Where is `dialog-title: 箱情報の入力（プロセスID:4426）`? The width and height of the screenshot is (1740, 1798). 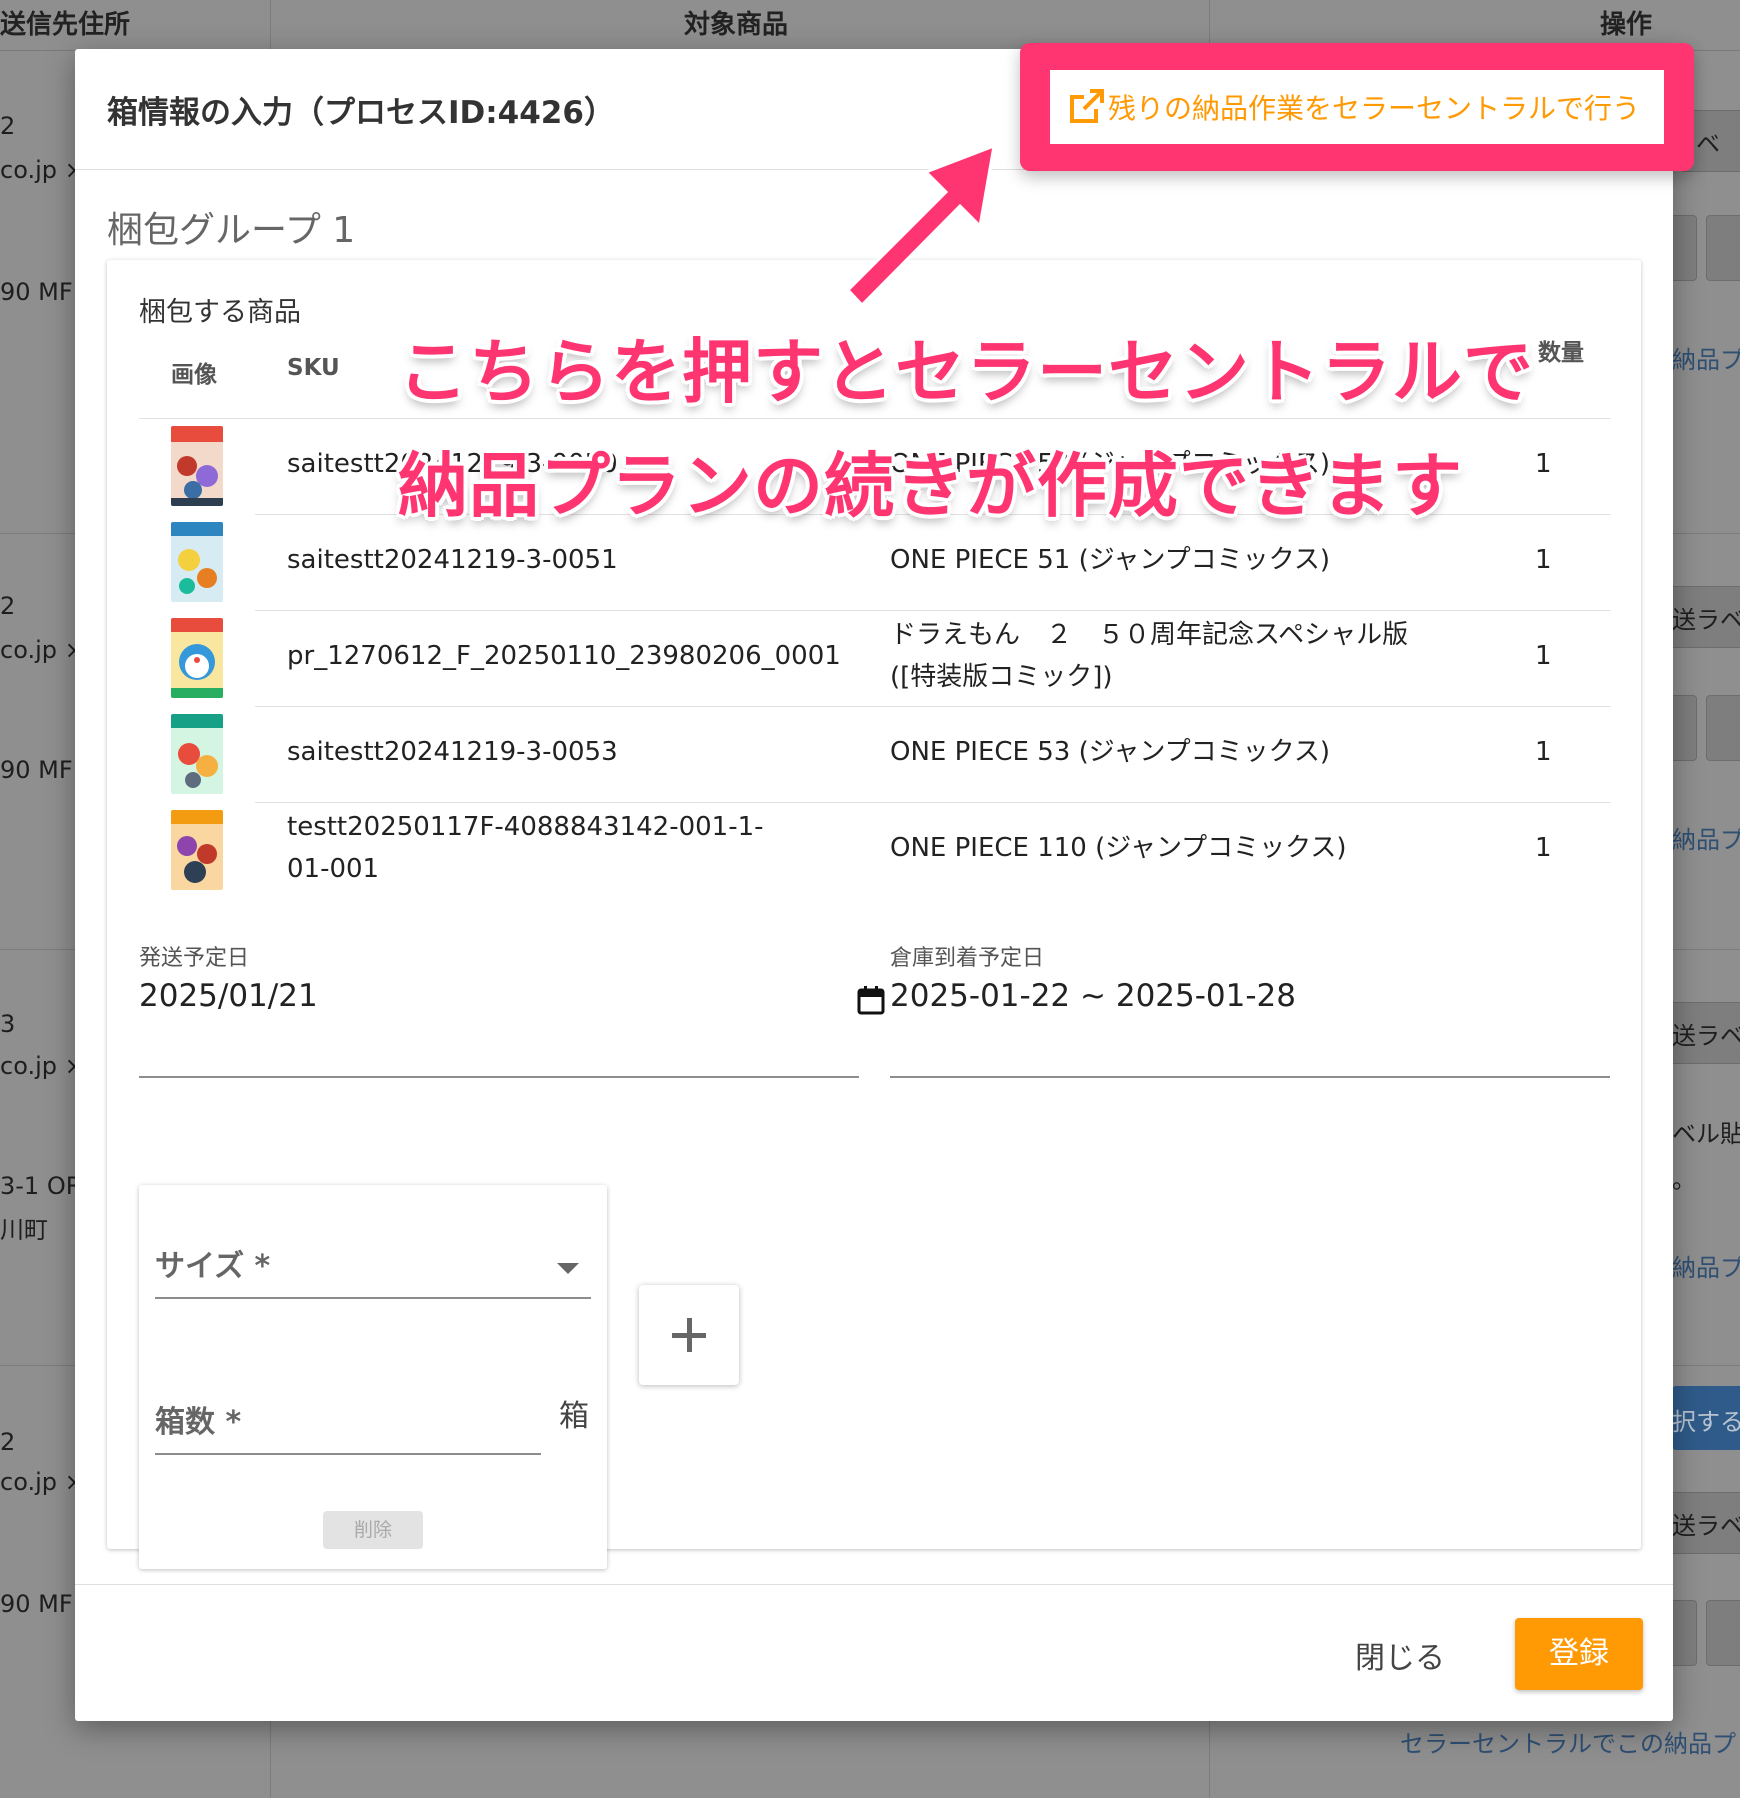 dialog-title: 箱情報の入力（プロセスID:4426） is located at coordinates (361, 113).